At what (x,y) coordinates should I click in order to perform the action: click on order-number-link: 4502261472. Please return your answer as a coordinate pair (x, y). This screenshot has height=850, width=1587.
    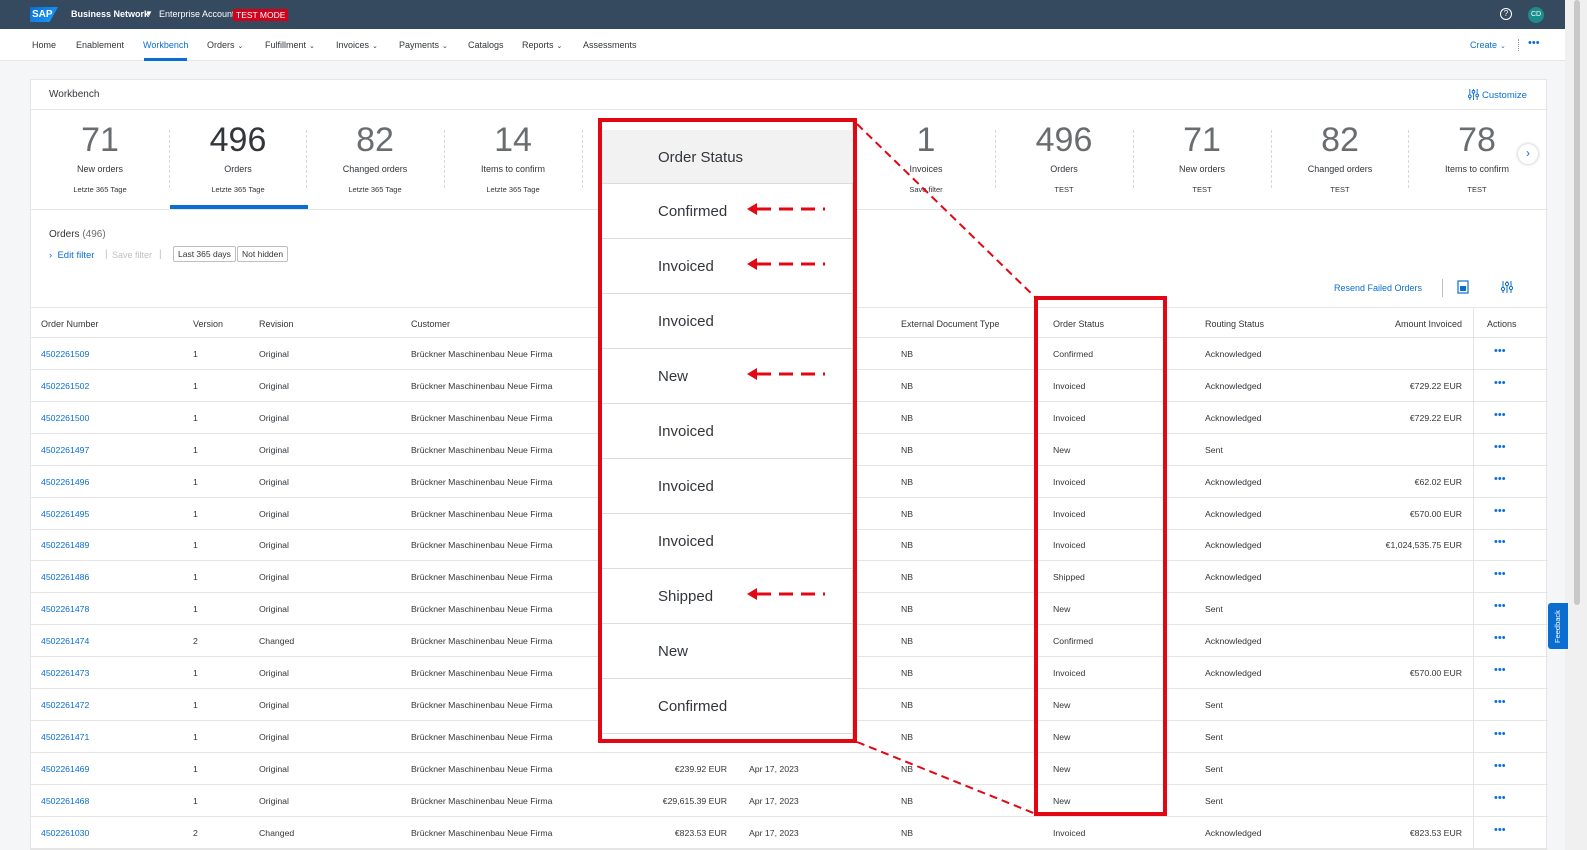
    Looking at the image, I should click on (65, 705).